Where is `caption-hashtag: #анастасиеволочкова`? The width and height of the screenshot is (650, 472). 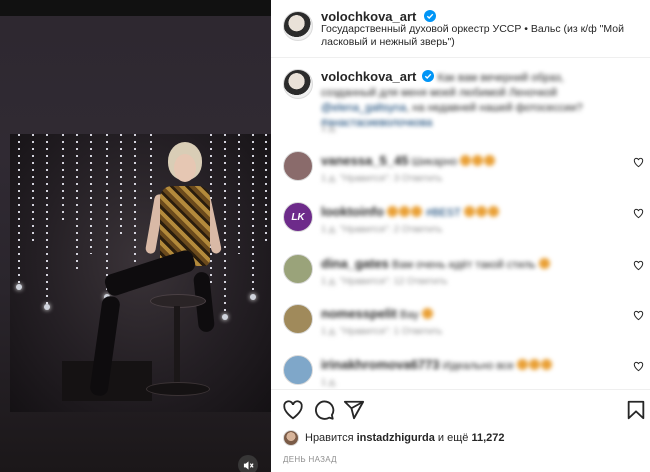 caption-hashtag: #анастасиеволочкова is located at coordinates (376, 123).